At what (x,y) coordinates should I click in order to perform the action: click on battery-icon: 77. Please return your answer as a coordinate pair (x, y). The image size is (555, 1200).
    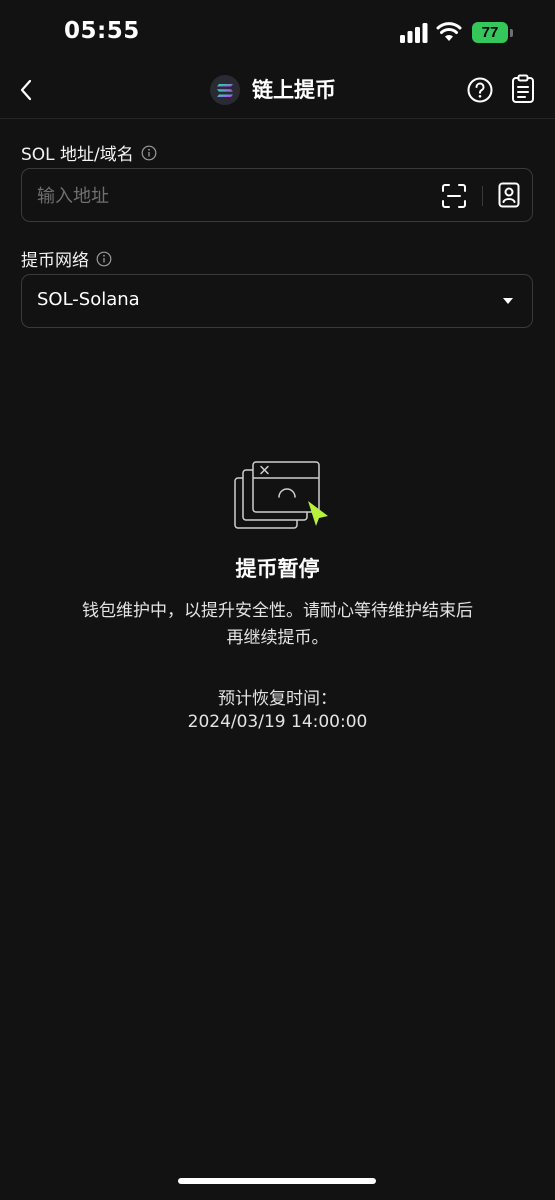
    Looking at the image, I should click on (493, 33).